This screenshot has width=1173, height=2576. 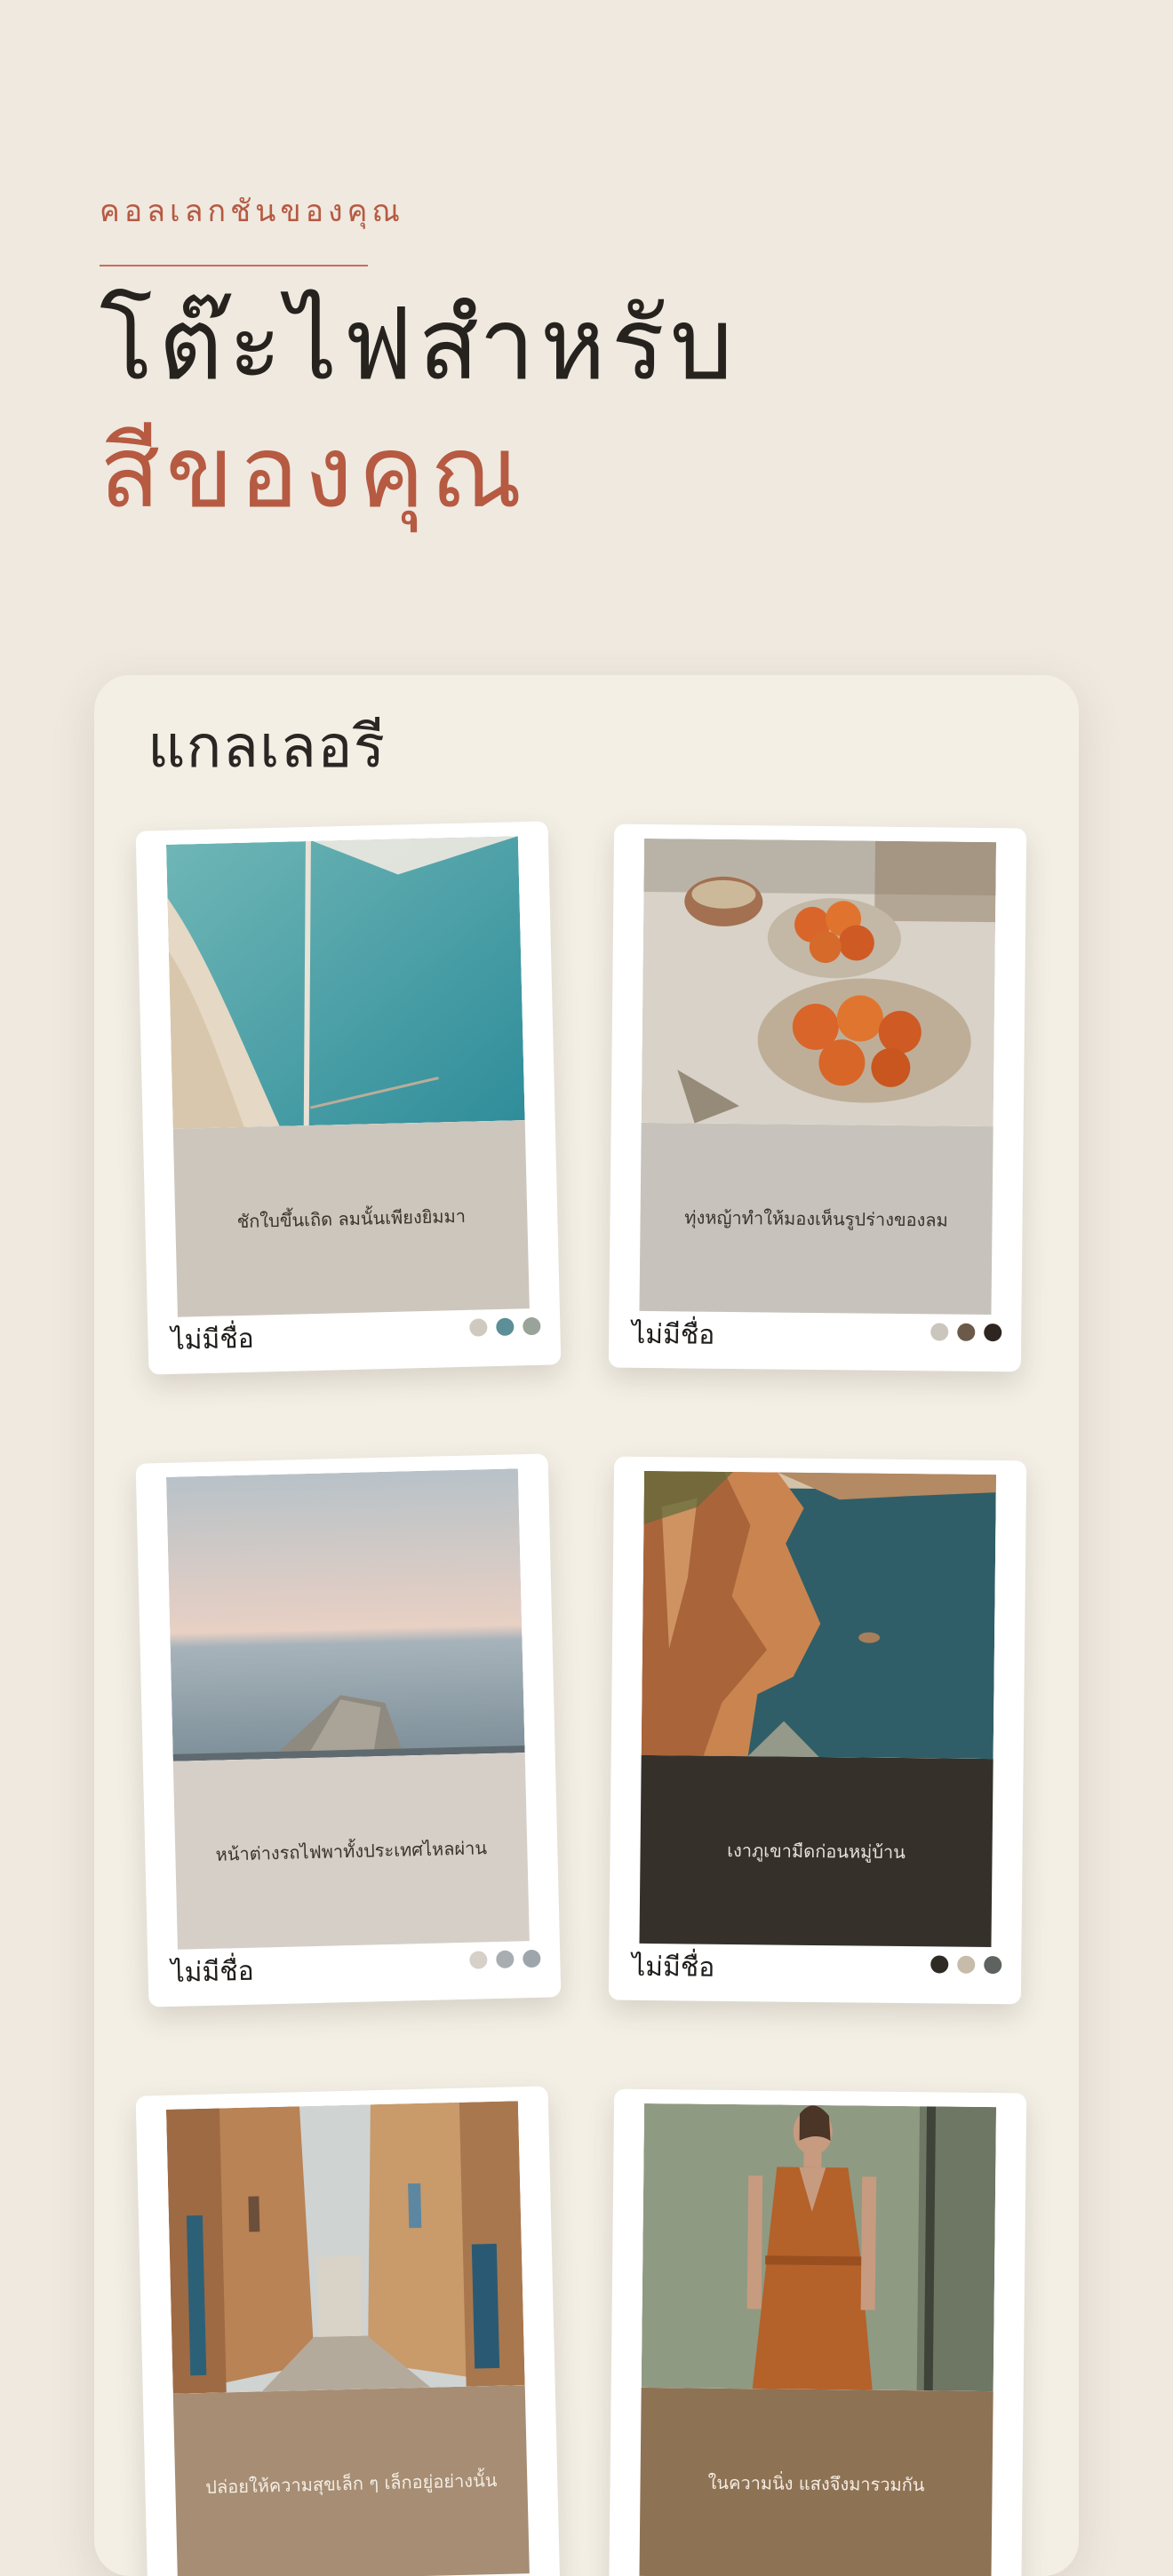 I want to click on caption-area: เงาภูเขามืดก่อนหมู่บ้าน, so click(x=816, y=1851).